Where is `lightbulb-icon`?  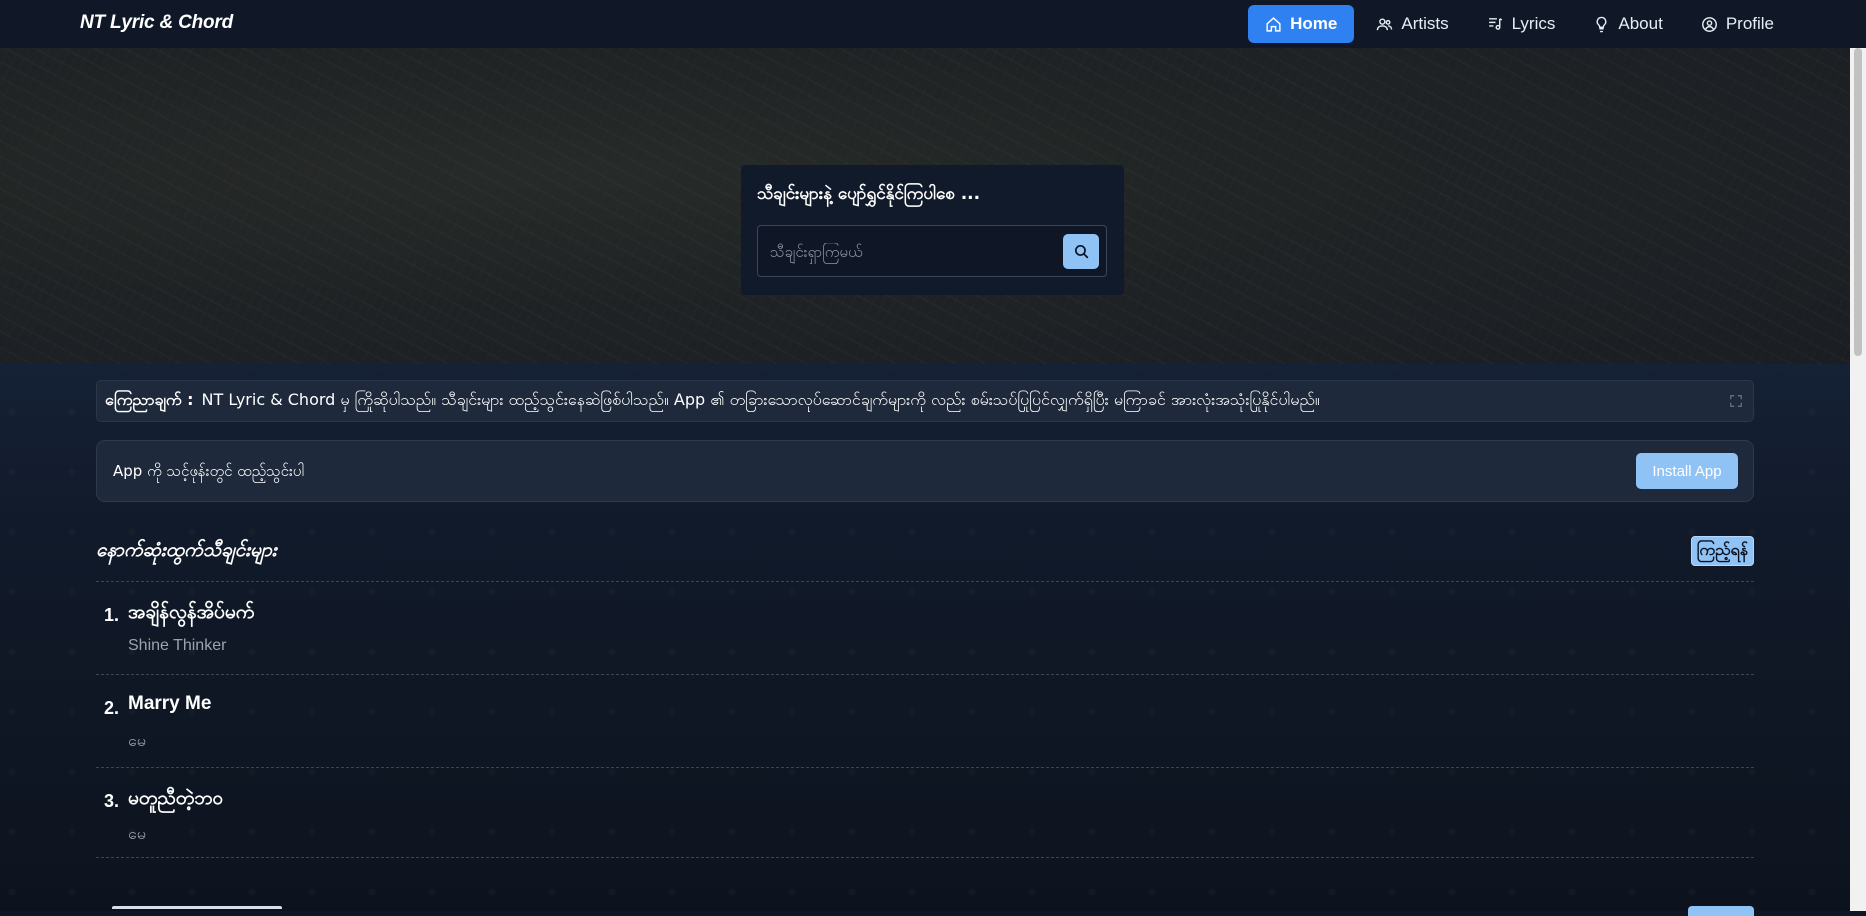 lightbulb-icon is located at coordinates (1601, 24).